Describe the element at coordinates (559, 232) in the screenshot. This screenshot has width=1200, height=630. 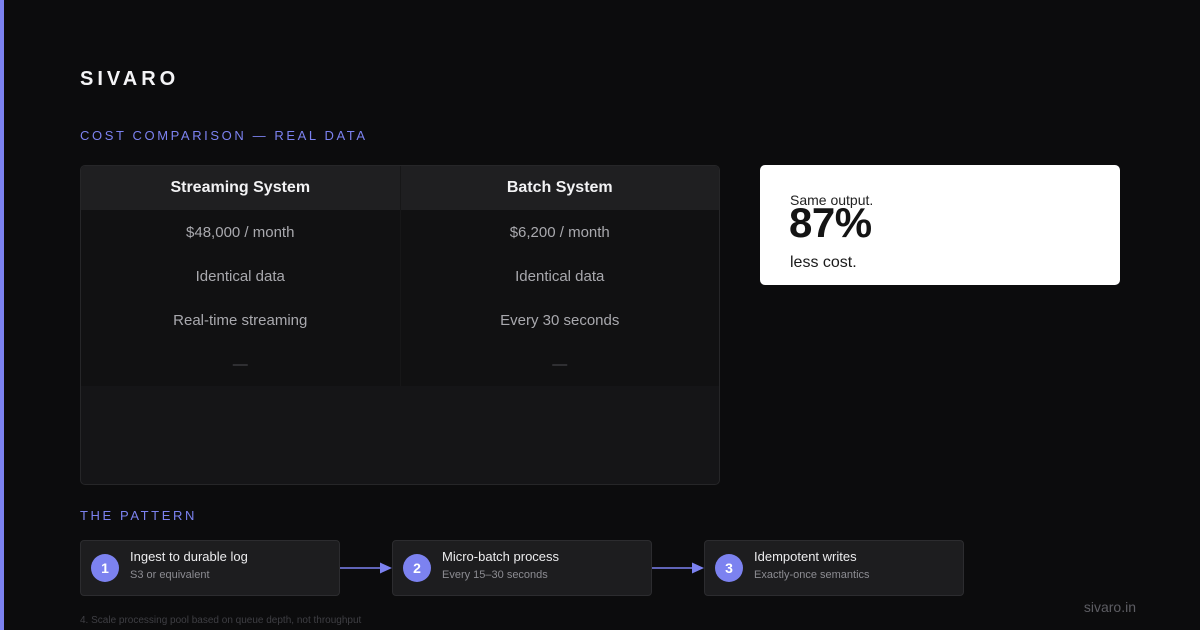
I see `table-cell: $6,200 / month` at that location.